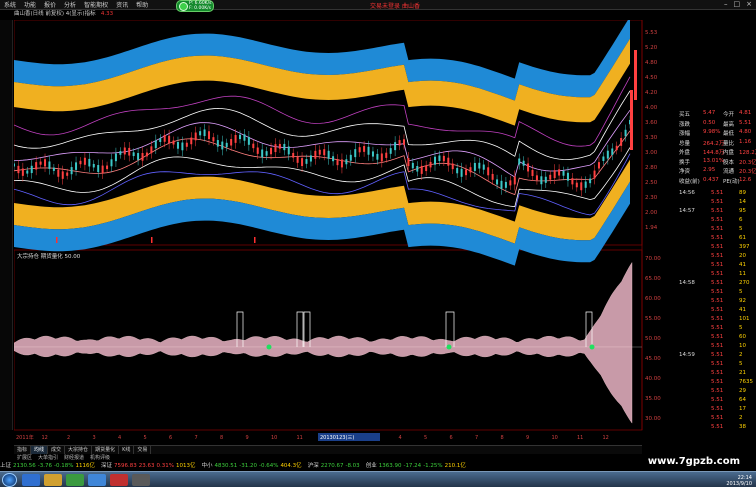  Describe the element at coordinates (385, 5) in the screenshot. I see `trade-login-link: 交易未登录` at that location.